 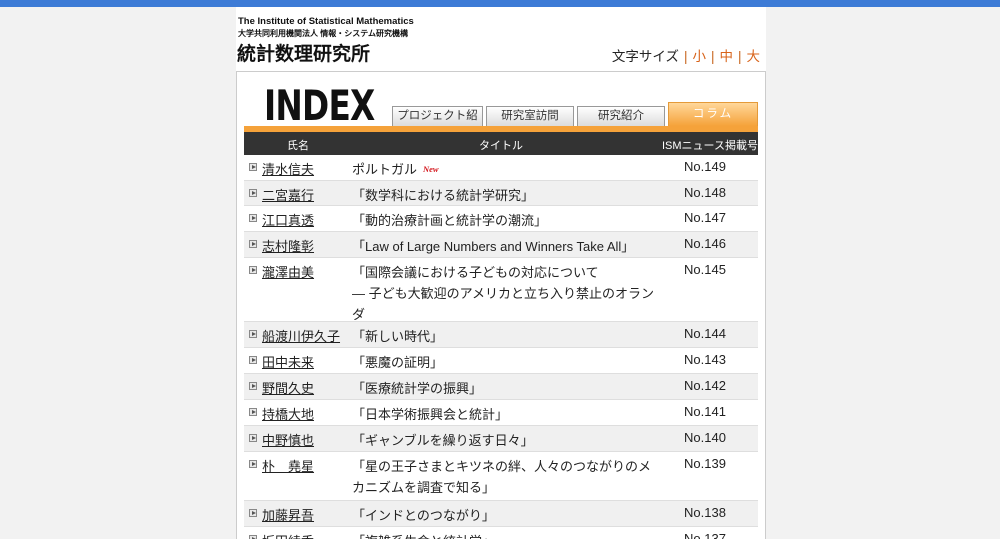 What do you see at coordinates (288, 219) in the screenshot?
I see `author-link: 江口真透` at bounding box center [288, 219].